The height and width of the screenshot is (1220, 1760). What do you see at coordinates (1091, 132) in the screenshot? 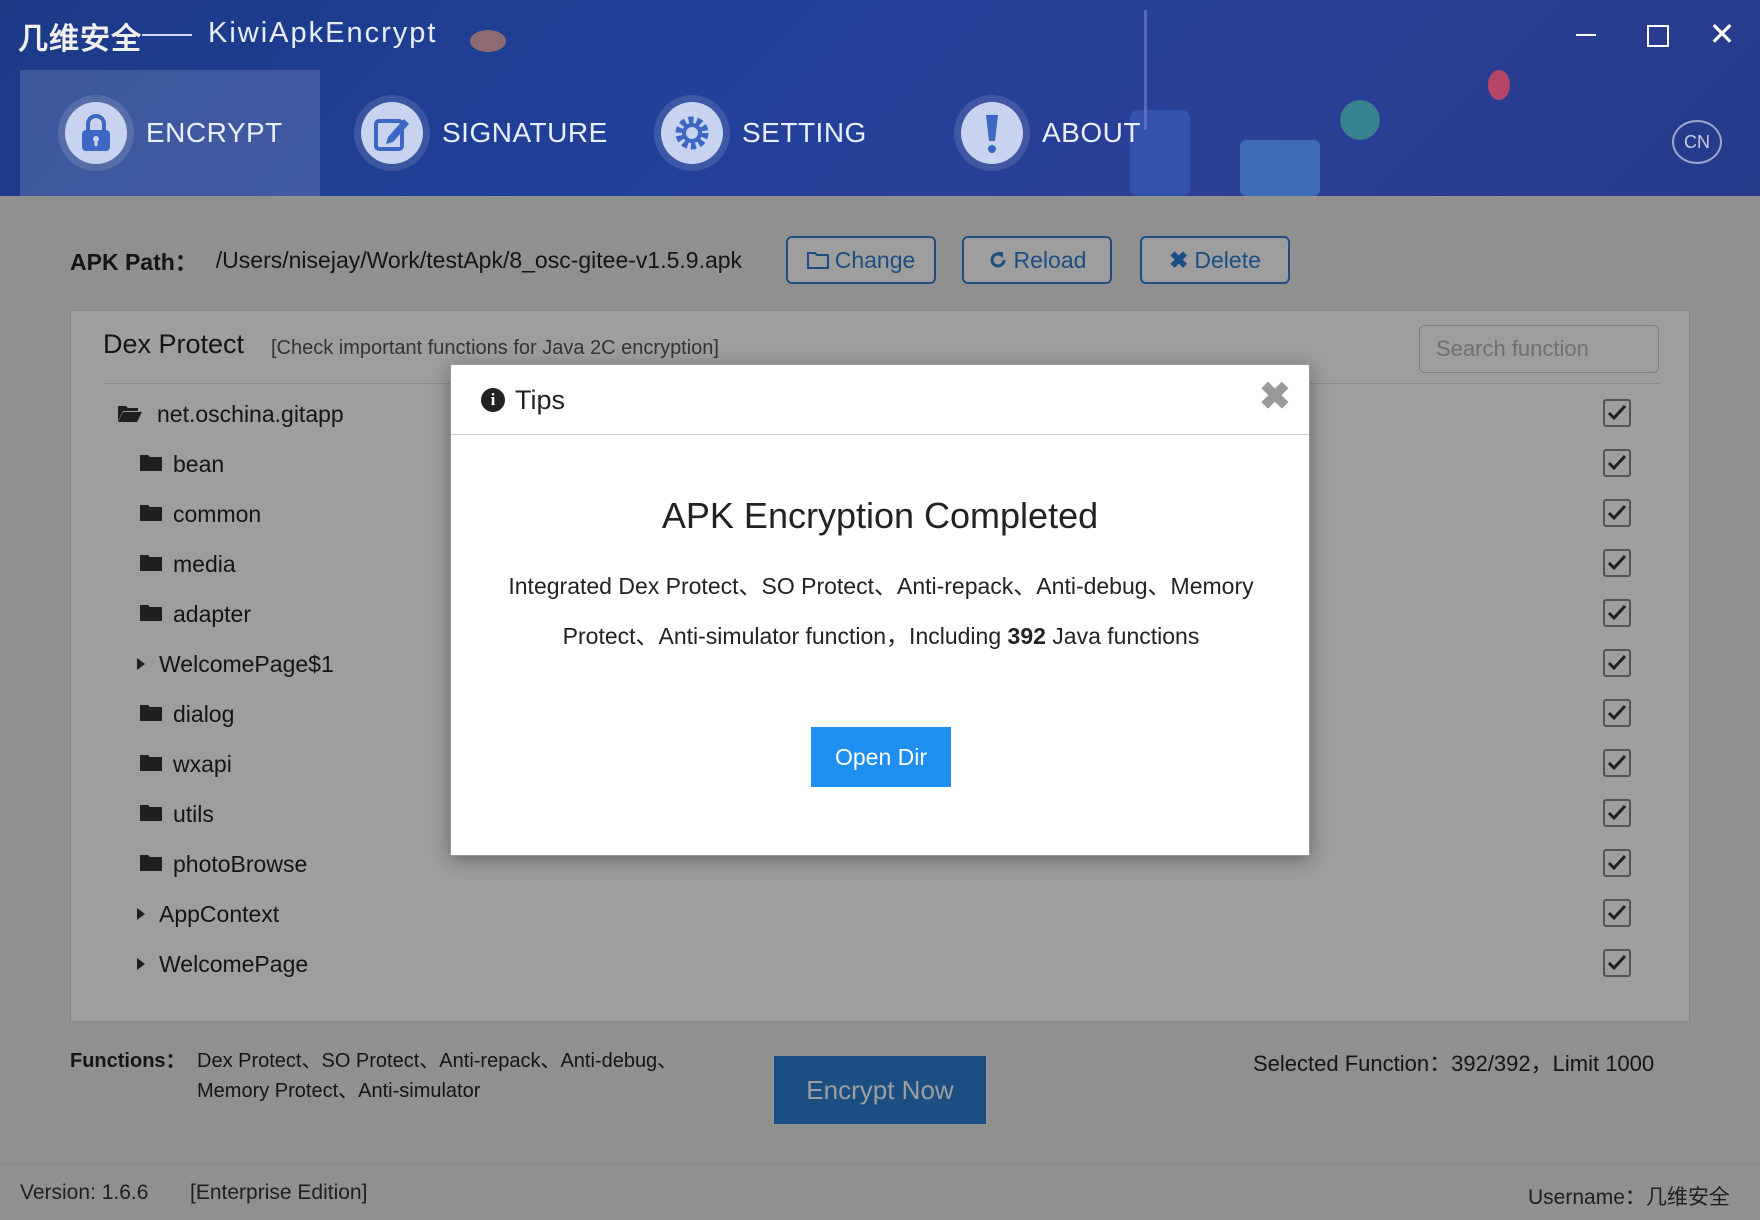
I see `tab-about-label: ABOUT` at bounding box center [1091, 132].